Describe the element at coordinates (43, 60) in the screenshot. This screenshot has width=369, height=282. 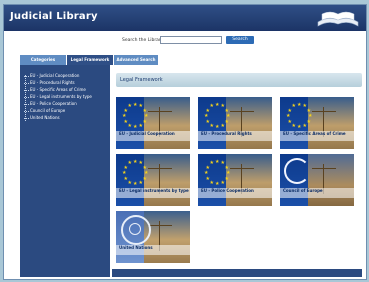
I see `tab-categories: Categories` at that location.